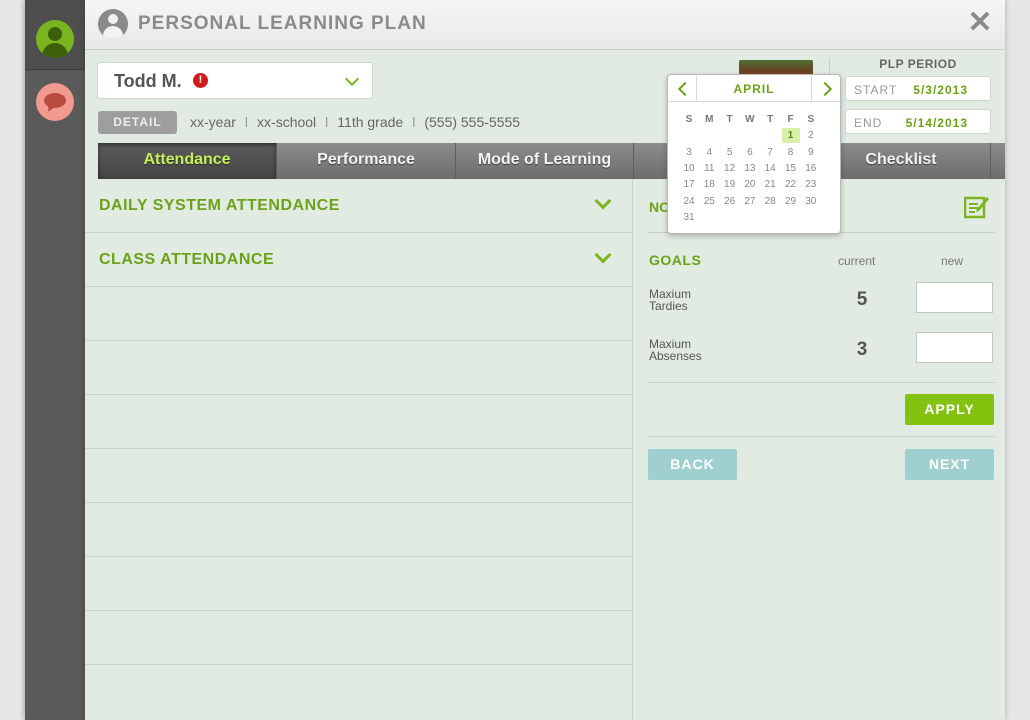  I want to click on goal-name-absences: Maxium Absenses, so click(675, 350).